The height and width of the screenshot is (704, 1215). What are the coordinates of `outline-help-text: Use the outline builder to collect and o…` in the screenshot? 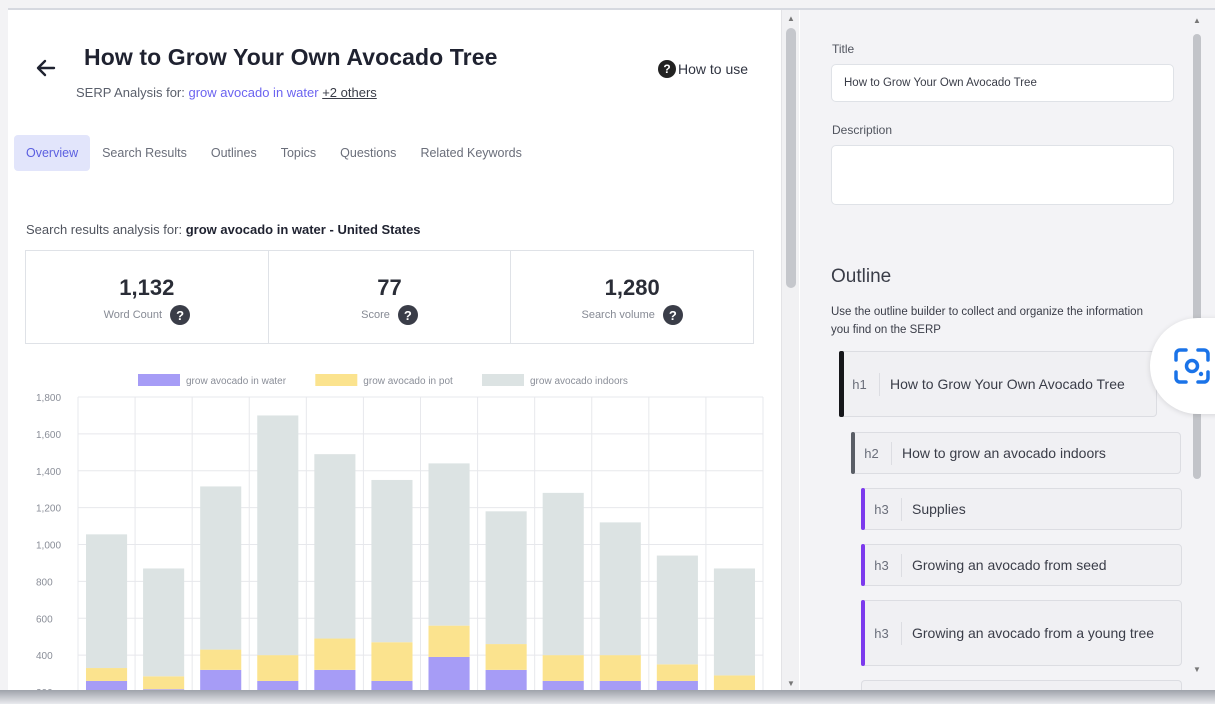 It's located at (987, 321).